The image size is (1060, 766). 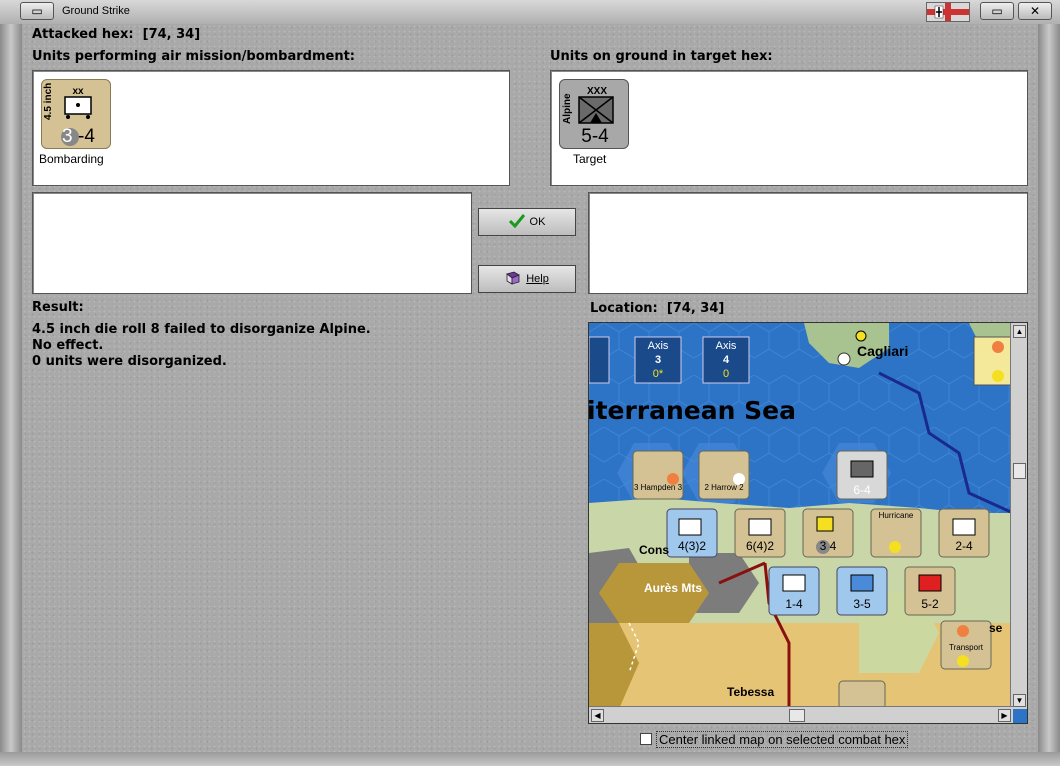 I want to click on map-counter: 4(3)2, so click(x=692, y=546).